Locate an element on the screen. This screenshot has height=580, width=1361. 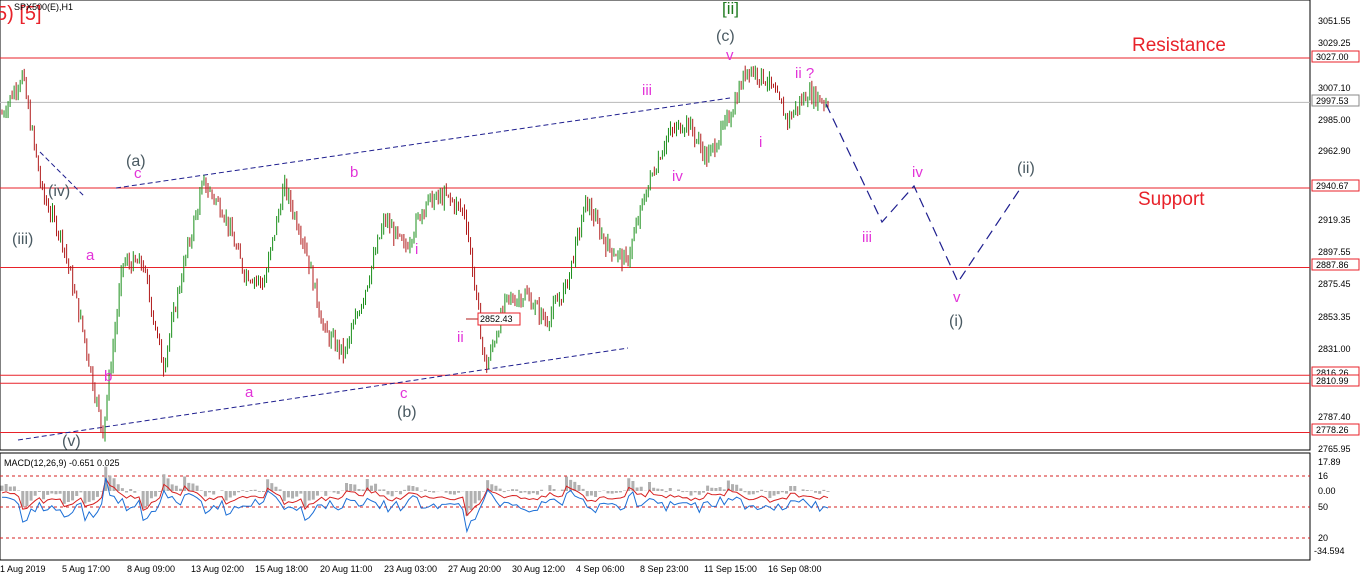
price-tick: 2853.35 is located at coordinates (1334, 317).